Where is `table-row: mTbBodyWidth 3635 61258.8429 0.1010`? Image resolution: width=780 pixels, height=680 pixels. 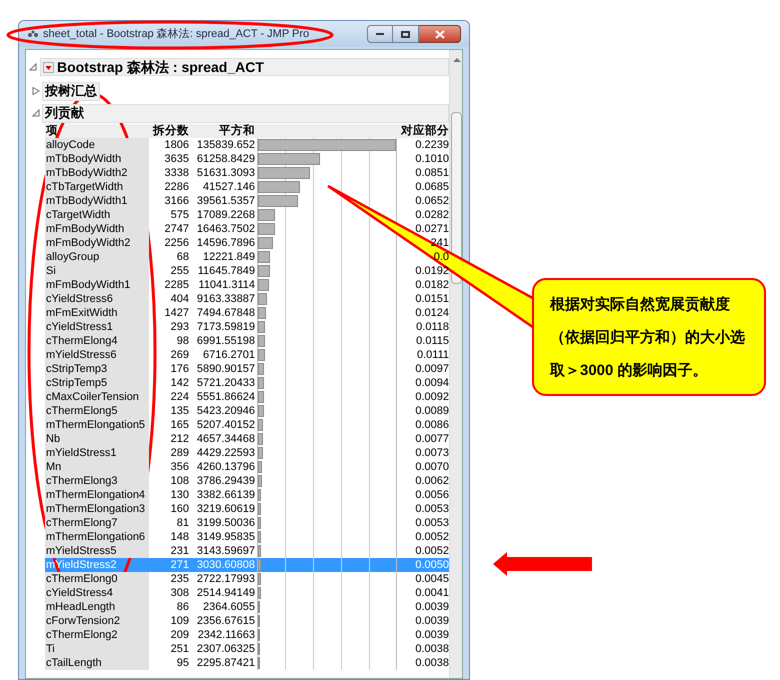
table-row: mTbBodyWidth 3635 61258.8429 0.1010 is located at coordinates (247, 159).